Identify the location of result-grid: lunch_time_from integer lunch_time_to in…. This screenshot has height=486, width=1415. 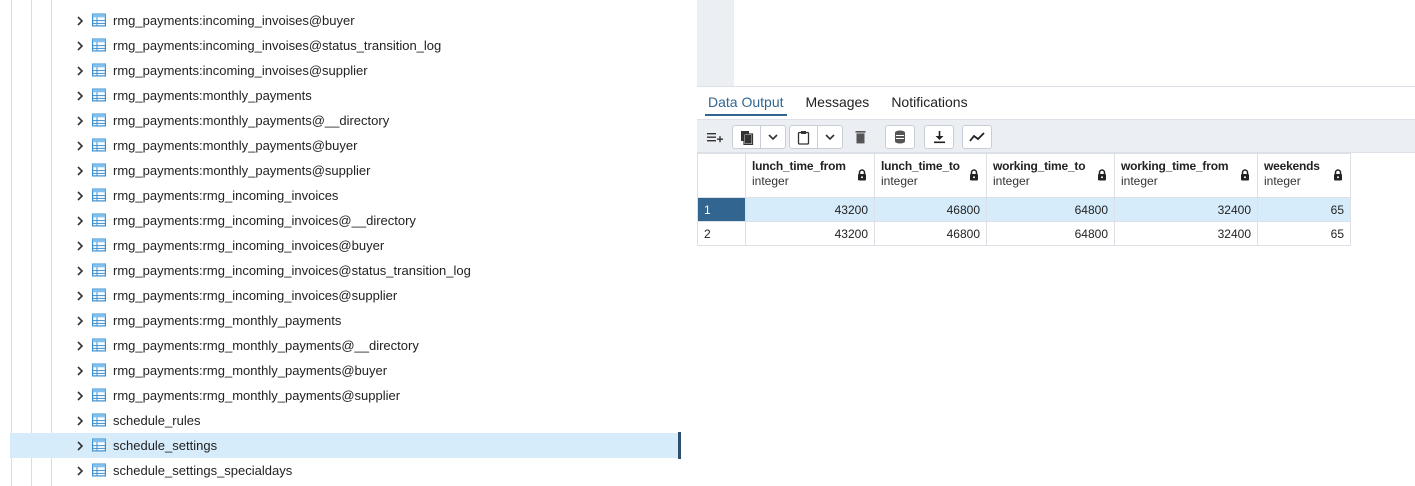
(1024, 199).